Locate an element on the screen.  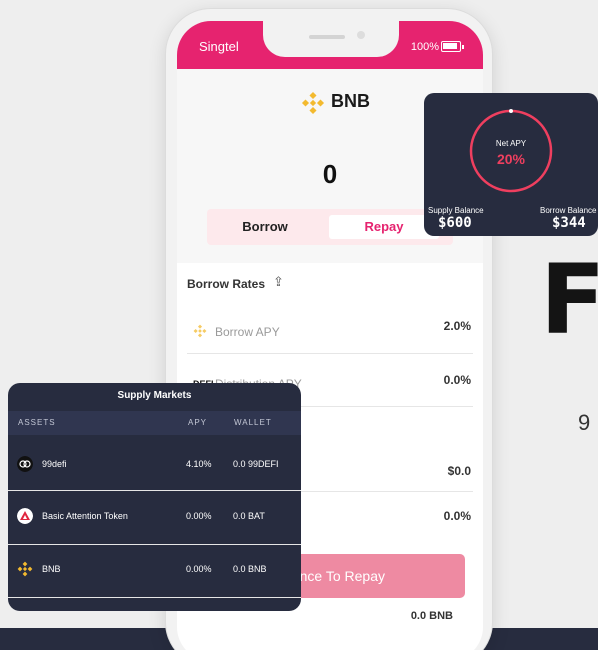
distribution-apy-value: 0.0% is located at coordinates (457, 380).